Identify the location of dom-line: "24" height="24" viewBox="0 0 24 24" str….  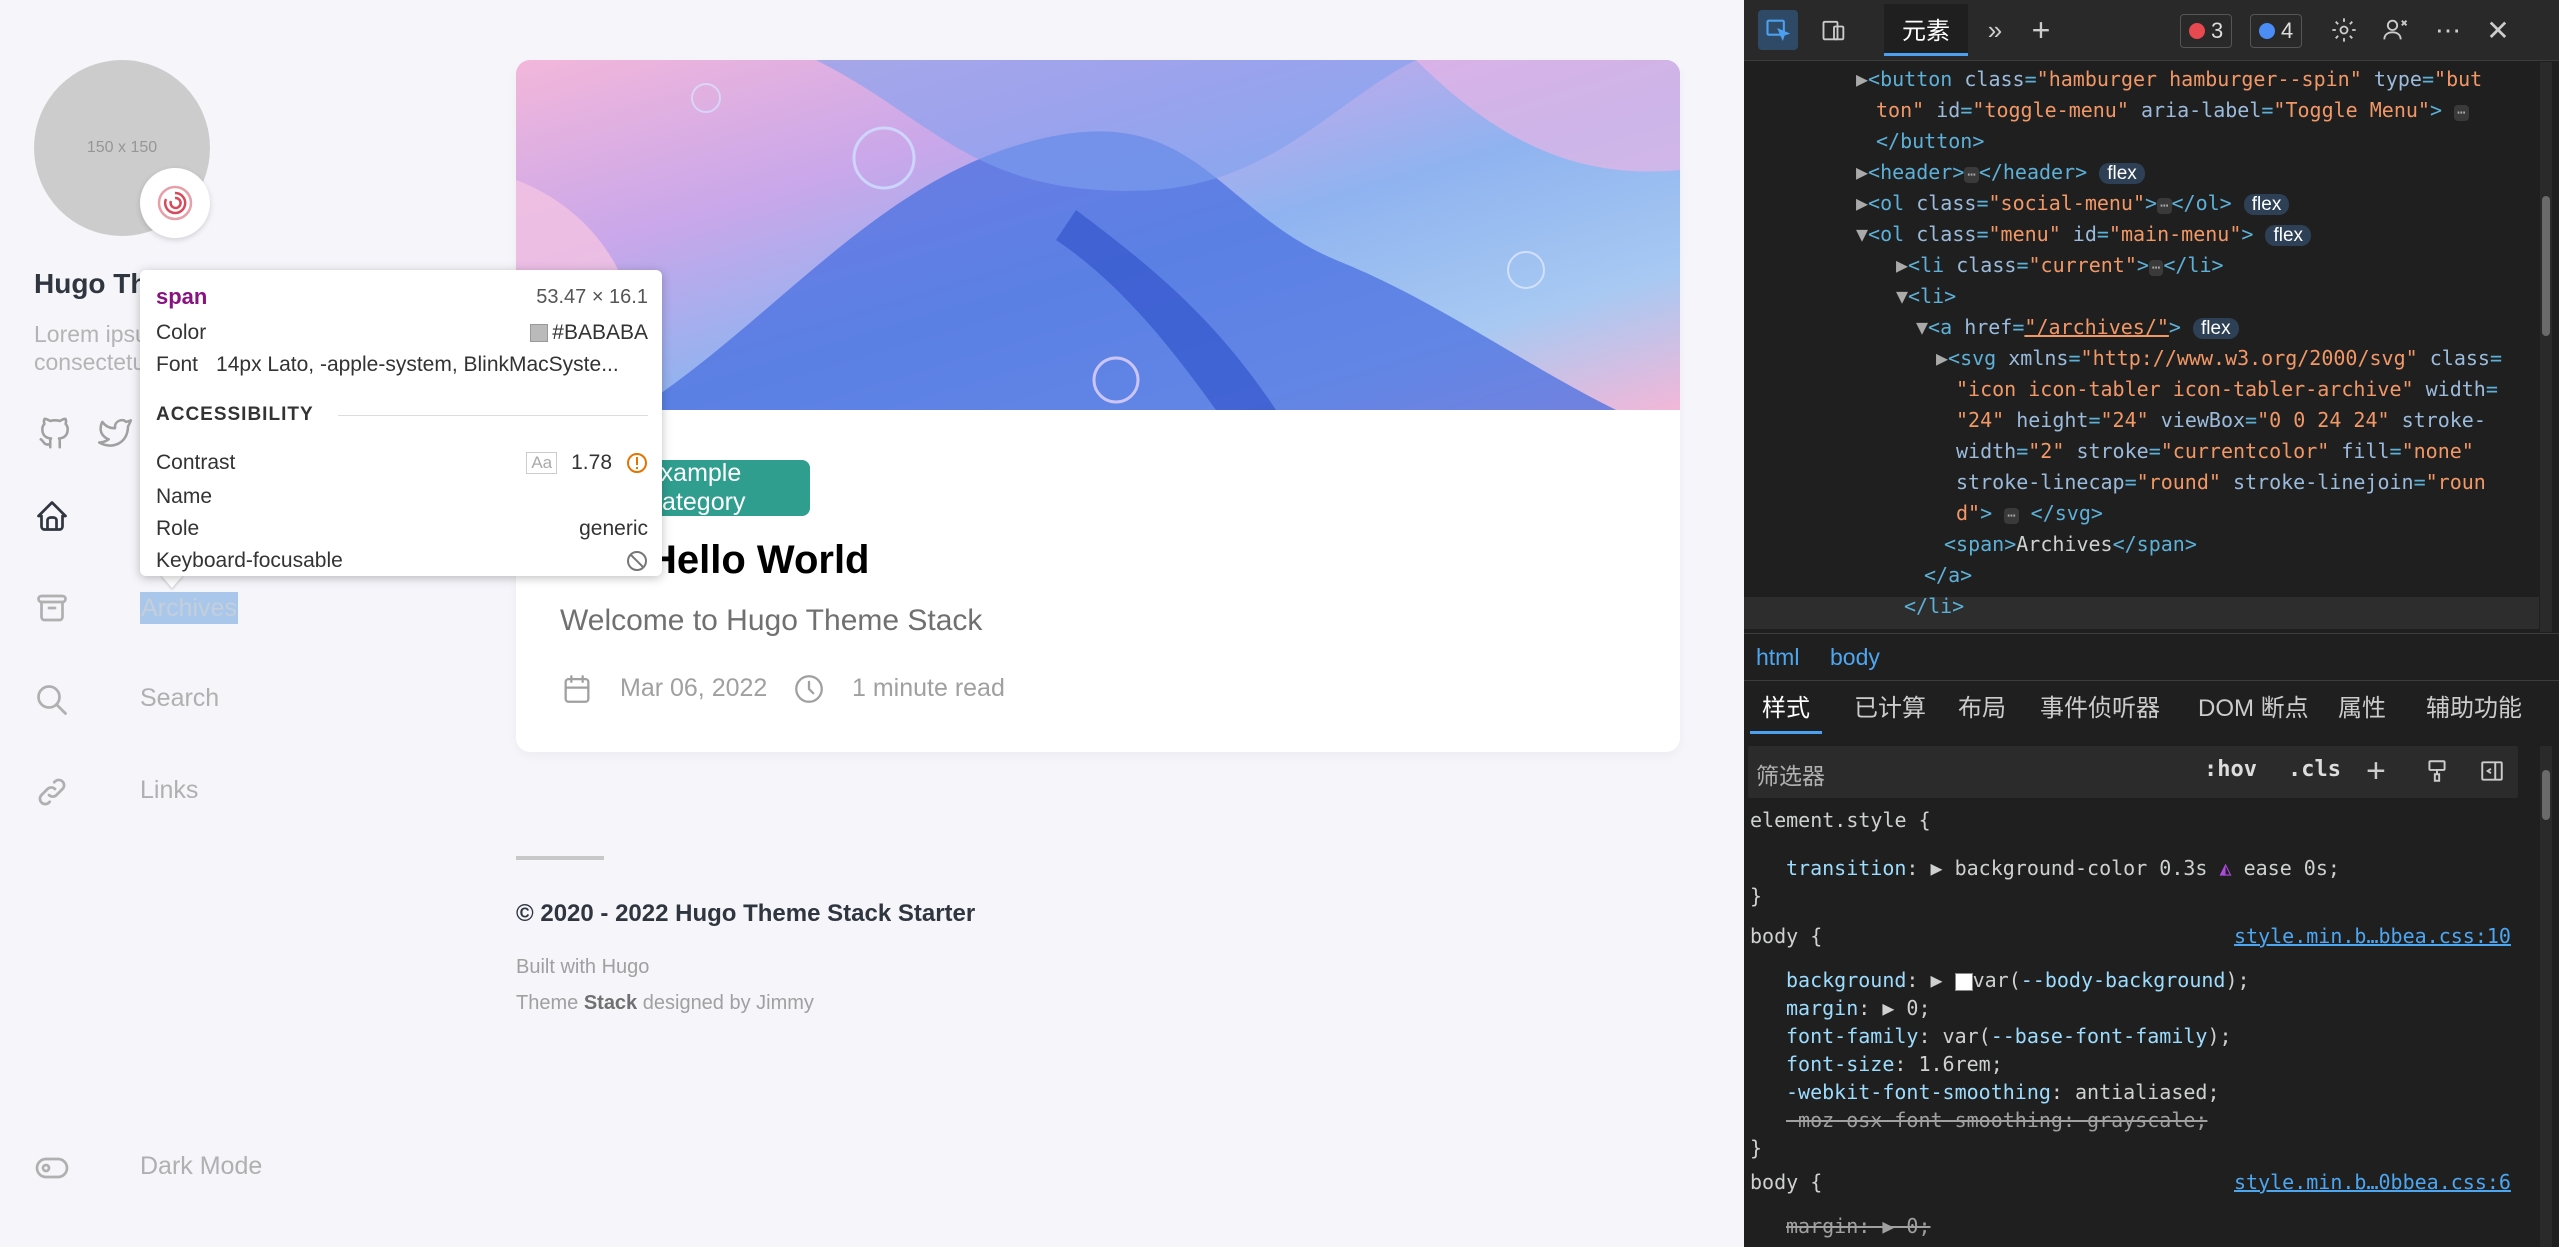
(2221, 420).